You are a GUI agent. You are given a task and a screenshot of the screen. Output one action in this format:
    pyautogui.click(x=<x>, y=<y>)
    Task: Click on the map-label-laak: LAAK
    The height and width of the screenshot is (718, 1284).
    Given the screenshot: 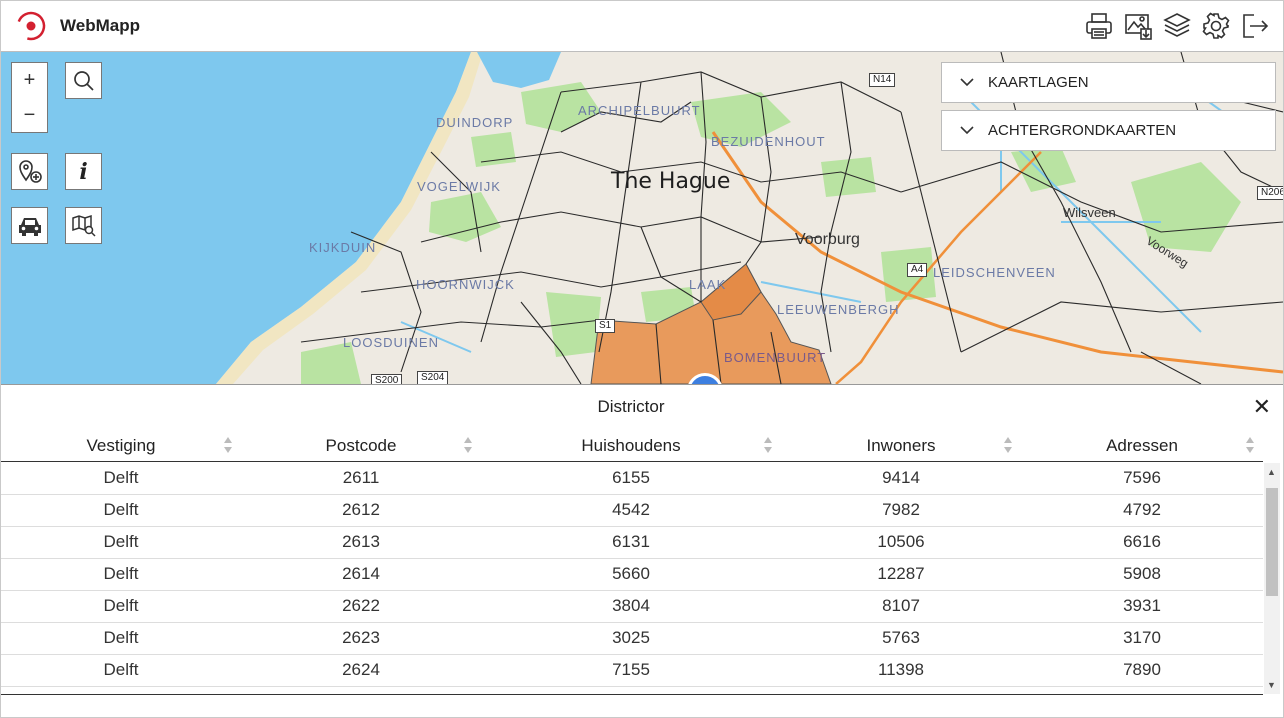 What is the action you would take?
    pyautogui.click(x=708, y=284)
    